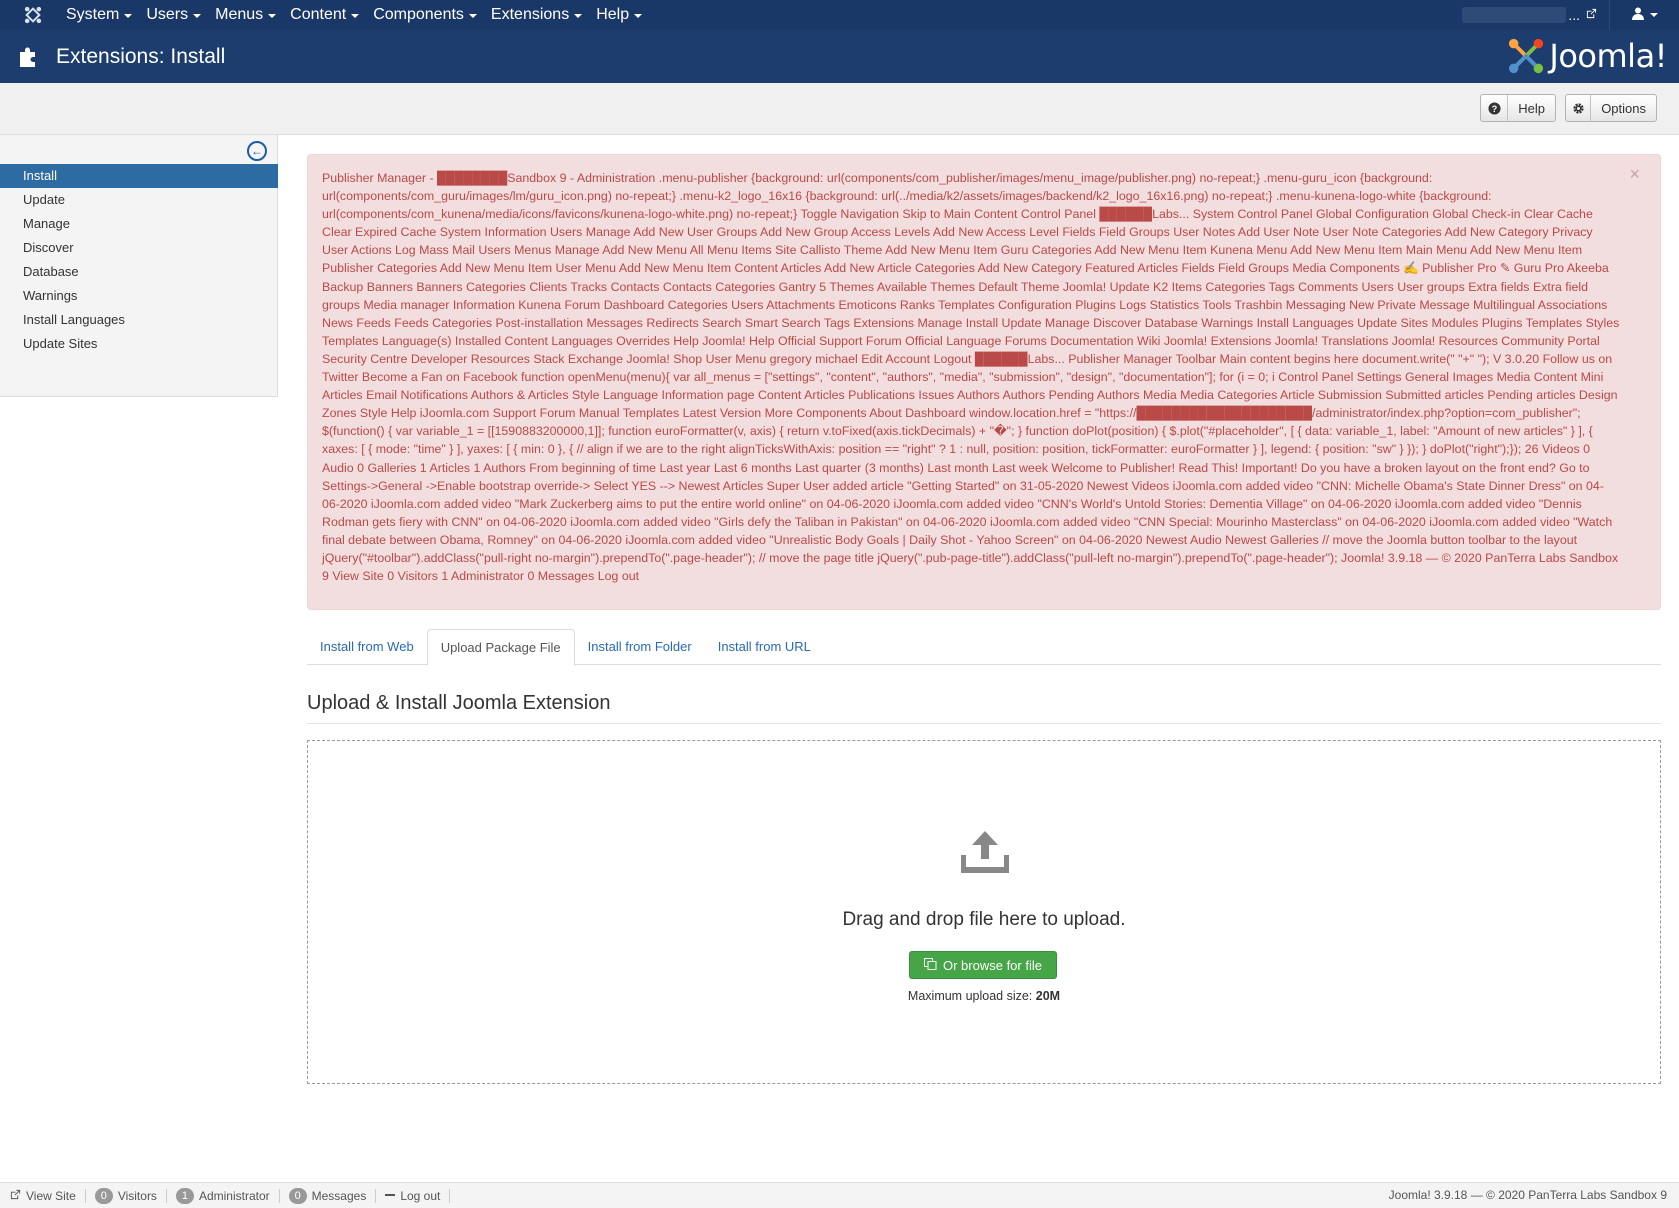 The height and width of the screenshot is (1208, 1679). I want to click on menu-label: Menus, so click(239, 14).